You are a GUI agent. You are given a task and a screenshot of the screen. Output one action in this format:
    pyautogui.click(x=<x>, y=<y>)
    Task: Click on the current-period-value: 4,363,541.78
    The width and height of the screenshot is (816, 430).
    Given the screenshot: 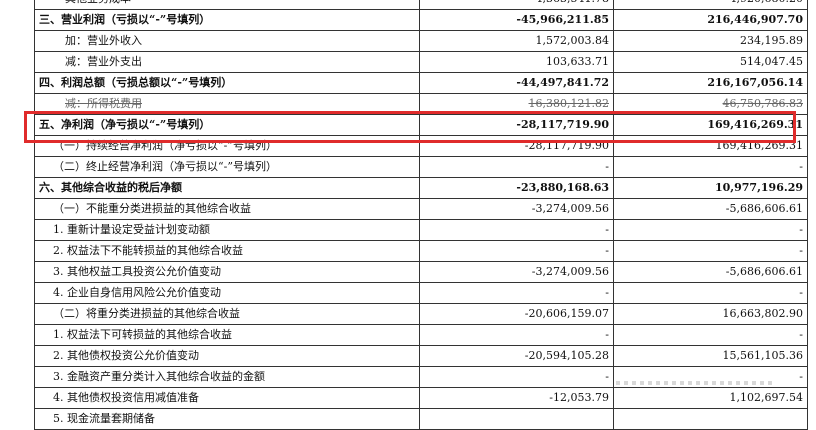 What is the action you would take?
    pyautogui.click(x=516, y=5)
    